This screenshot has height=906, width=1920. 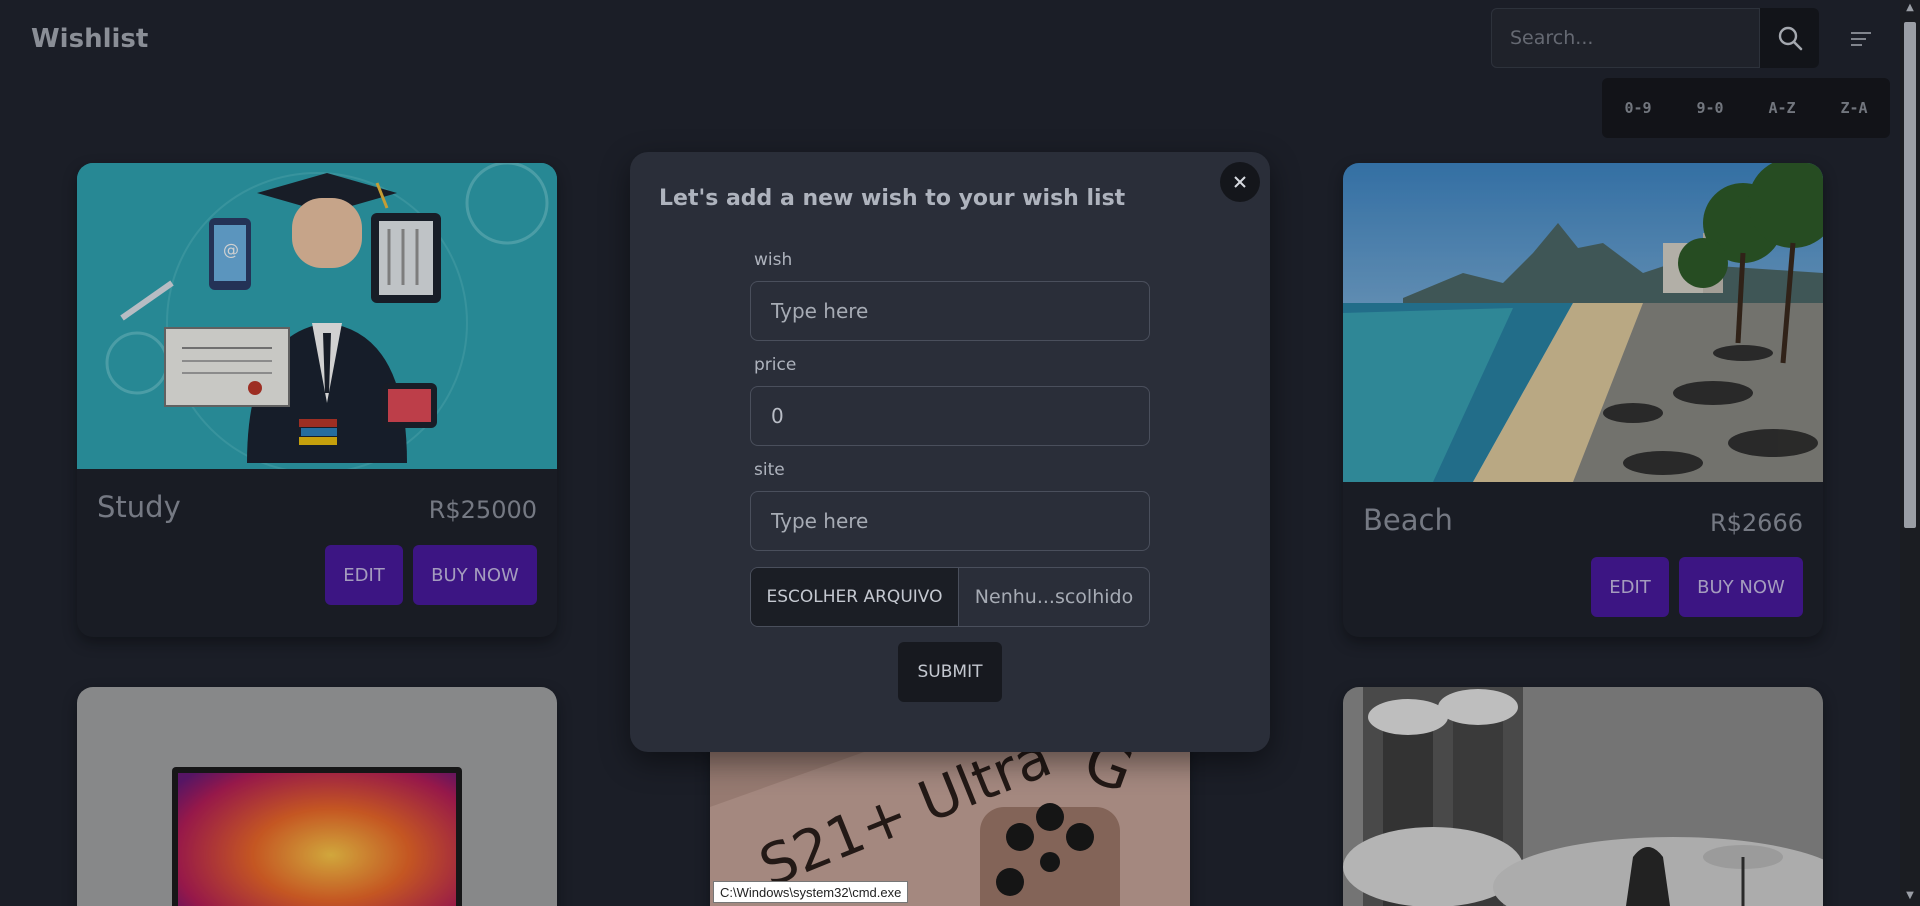 I want to click on price-label: price, so click(x=775, y=365).